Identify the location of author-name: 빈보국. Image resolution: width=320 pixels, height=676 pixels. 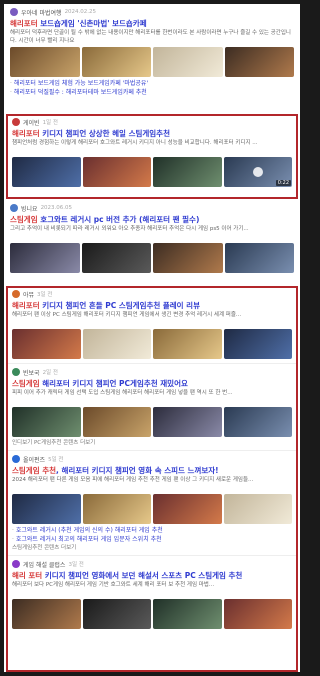
(31, 372).